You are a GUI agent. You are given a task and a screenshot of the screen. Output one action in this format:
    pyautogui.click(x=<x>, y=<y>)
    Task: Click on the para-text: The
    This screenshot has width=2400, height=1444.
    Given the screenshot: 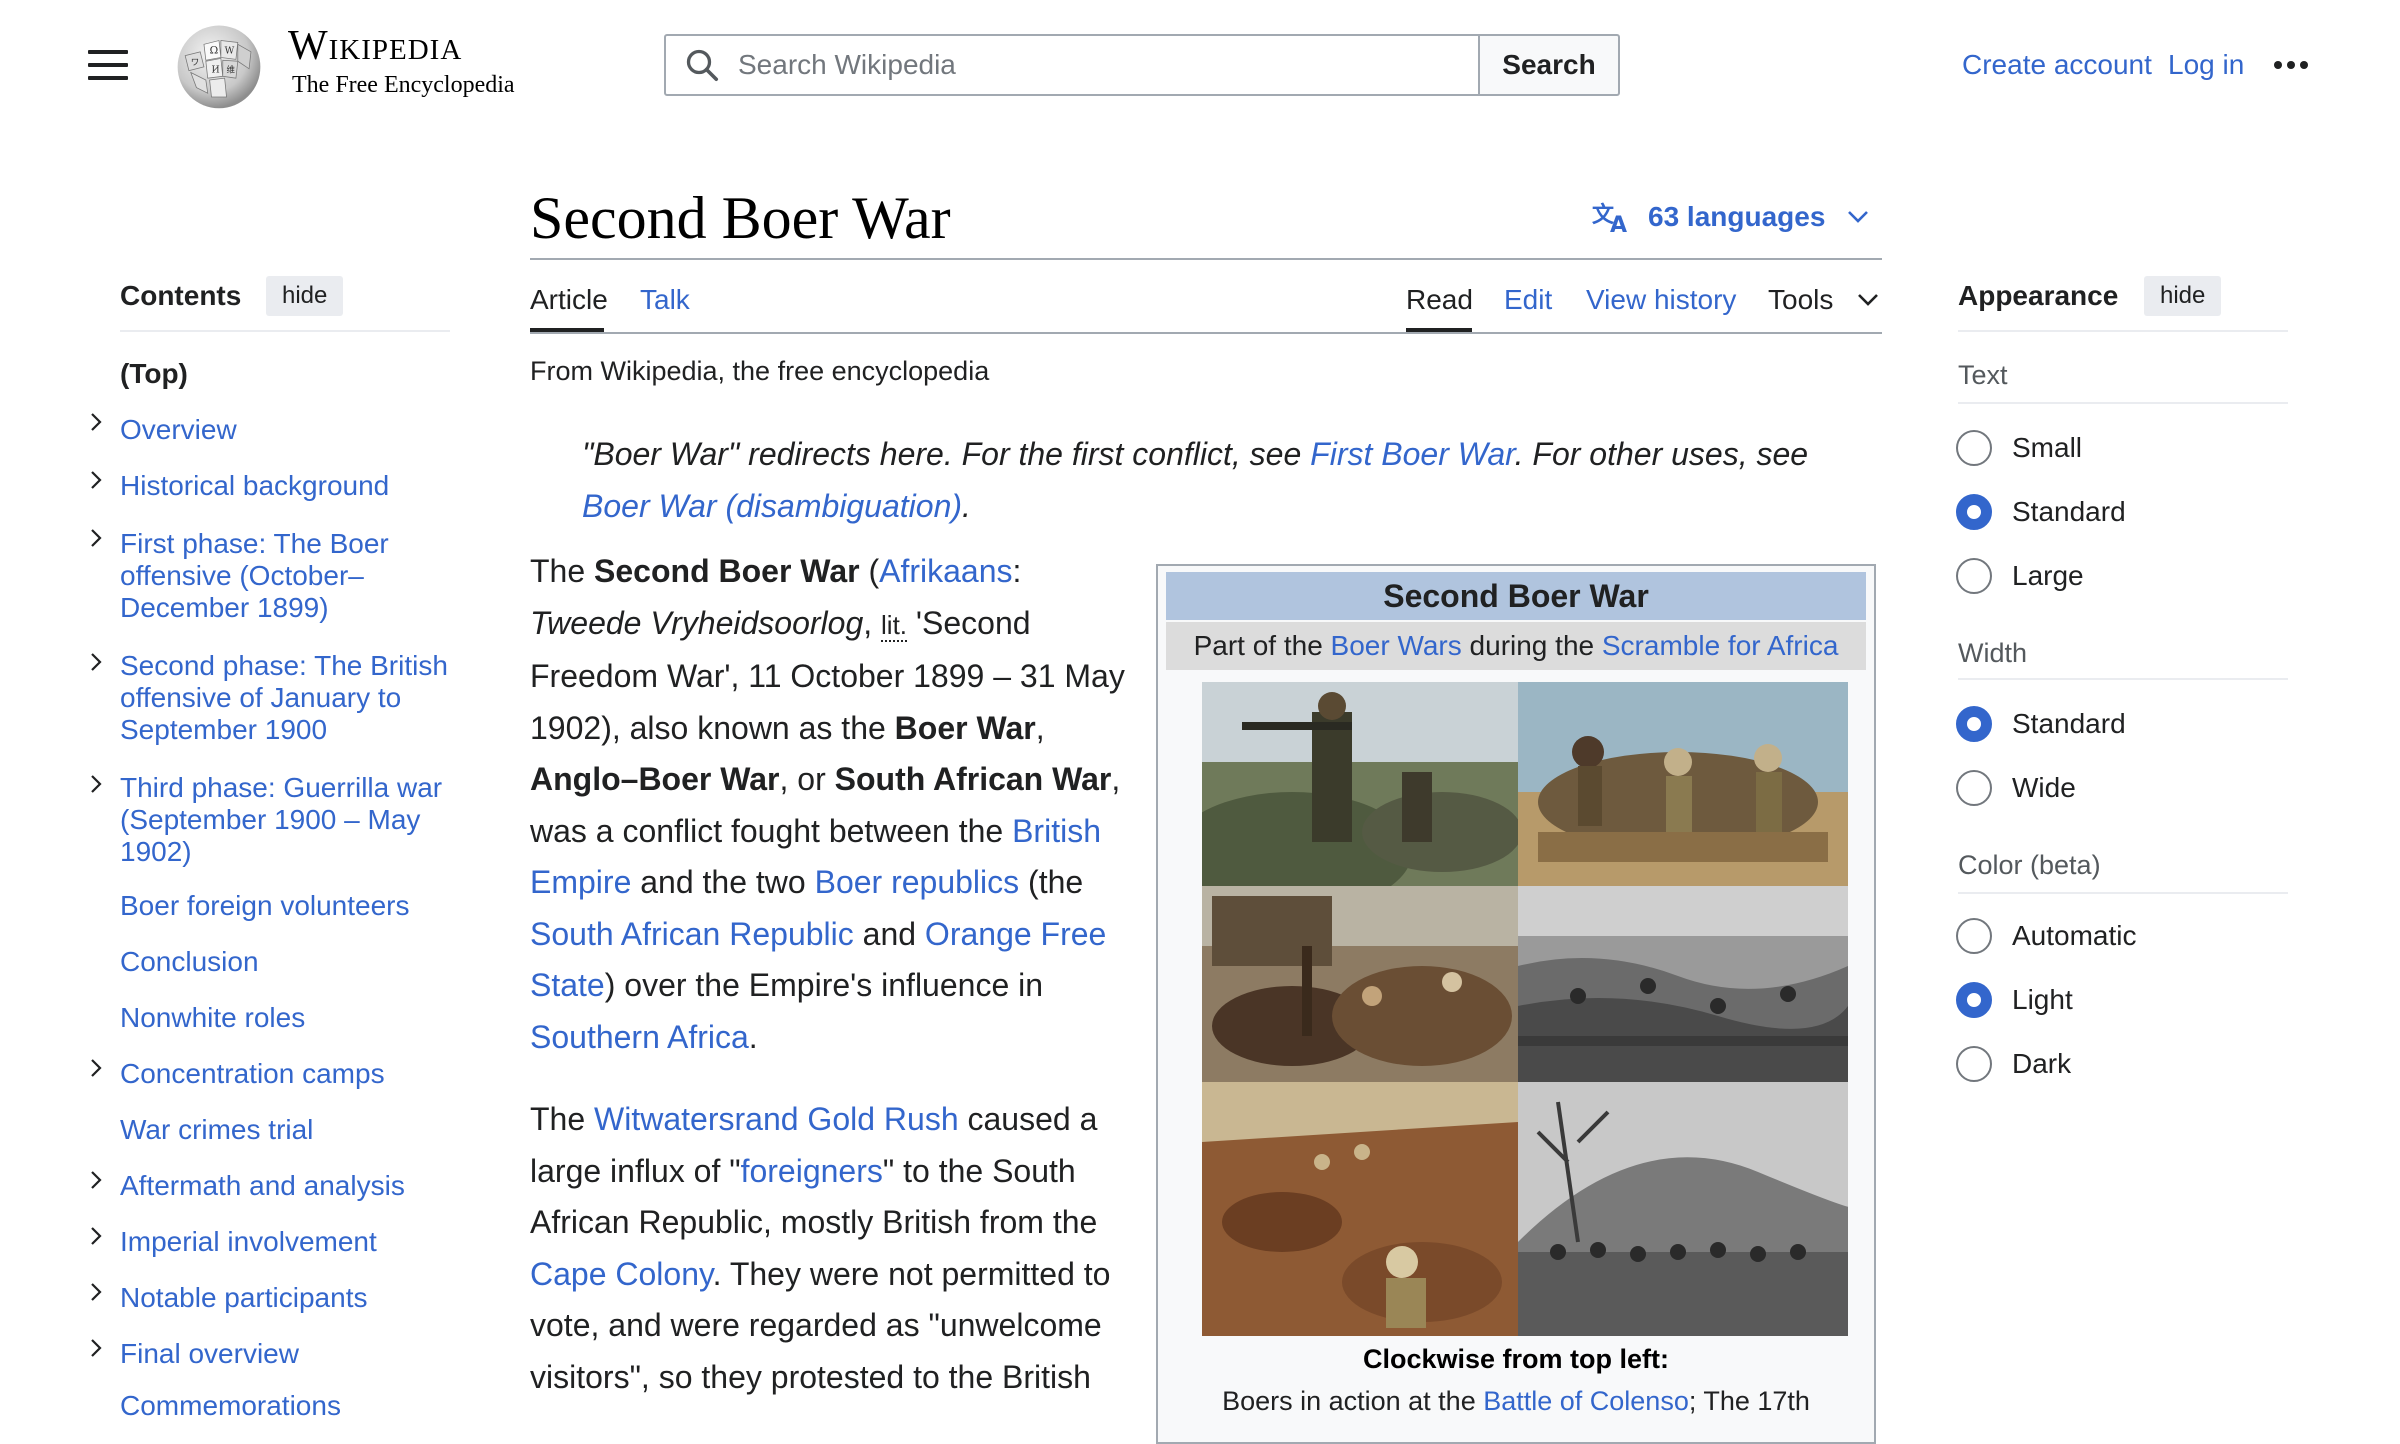 What is the action you would take?
    pyautogui.click(x=562, y=1119)
    